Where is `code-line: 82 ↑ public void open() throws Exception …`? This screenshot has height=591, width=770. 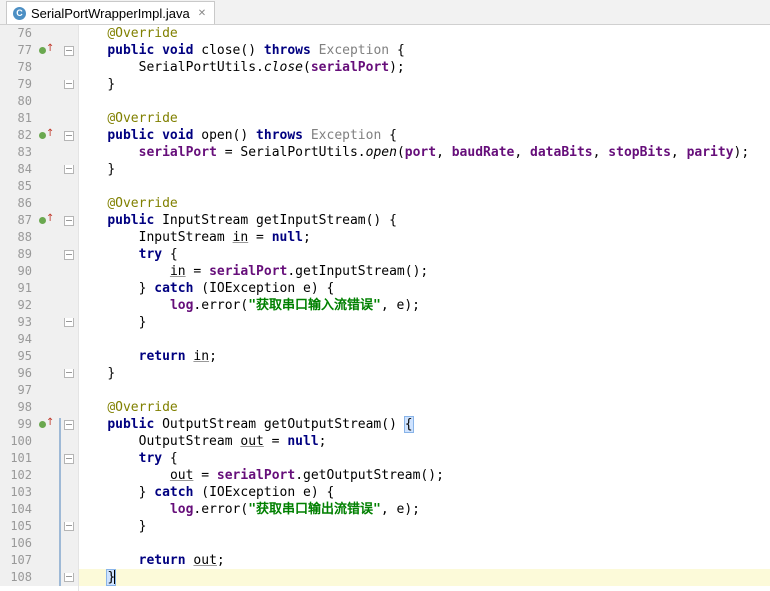
code-line: 82 ↑ public void open() throws Exception … is located at coordinates (385, 135).